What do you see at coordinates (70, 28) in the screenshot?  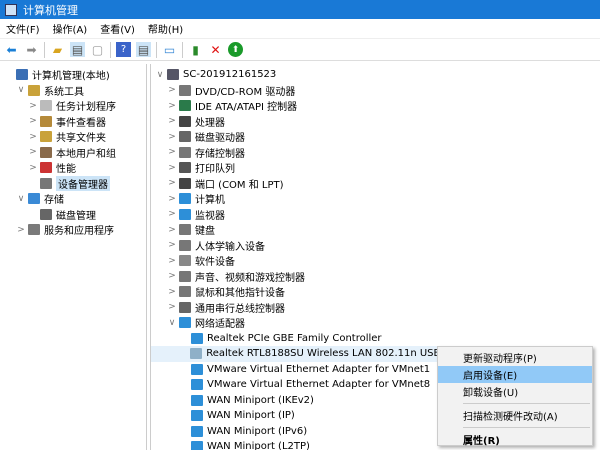 I see `menu-action: 操作(A)` at bounding box center [70, 28].